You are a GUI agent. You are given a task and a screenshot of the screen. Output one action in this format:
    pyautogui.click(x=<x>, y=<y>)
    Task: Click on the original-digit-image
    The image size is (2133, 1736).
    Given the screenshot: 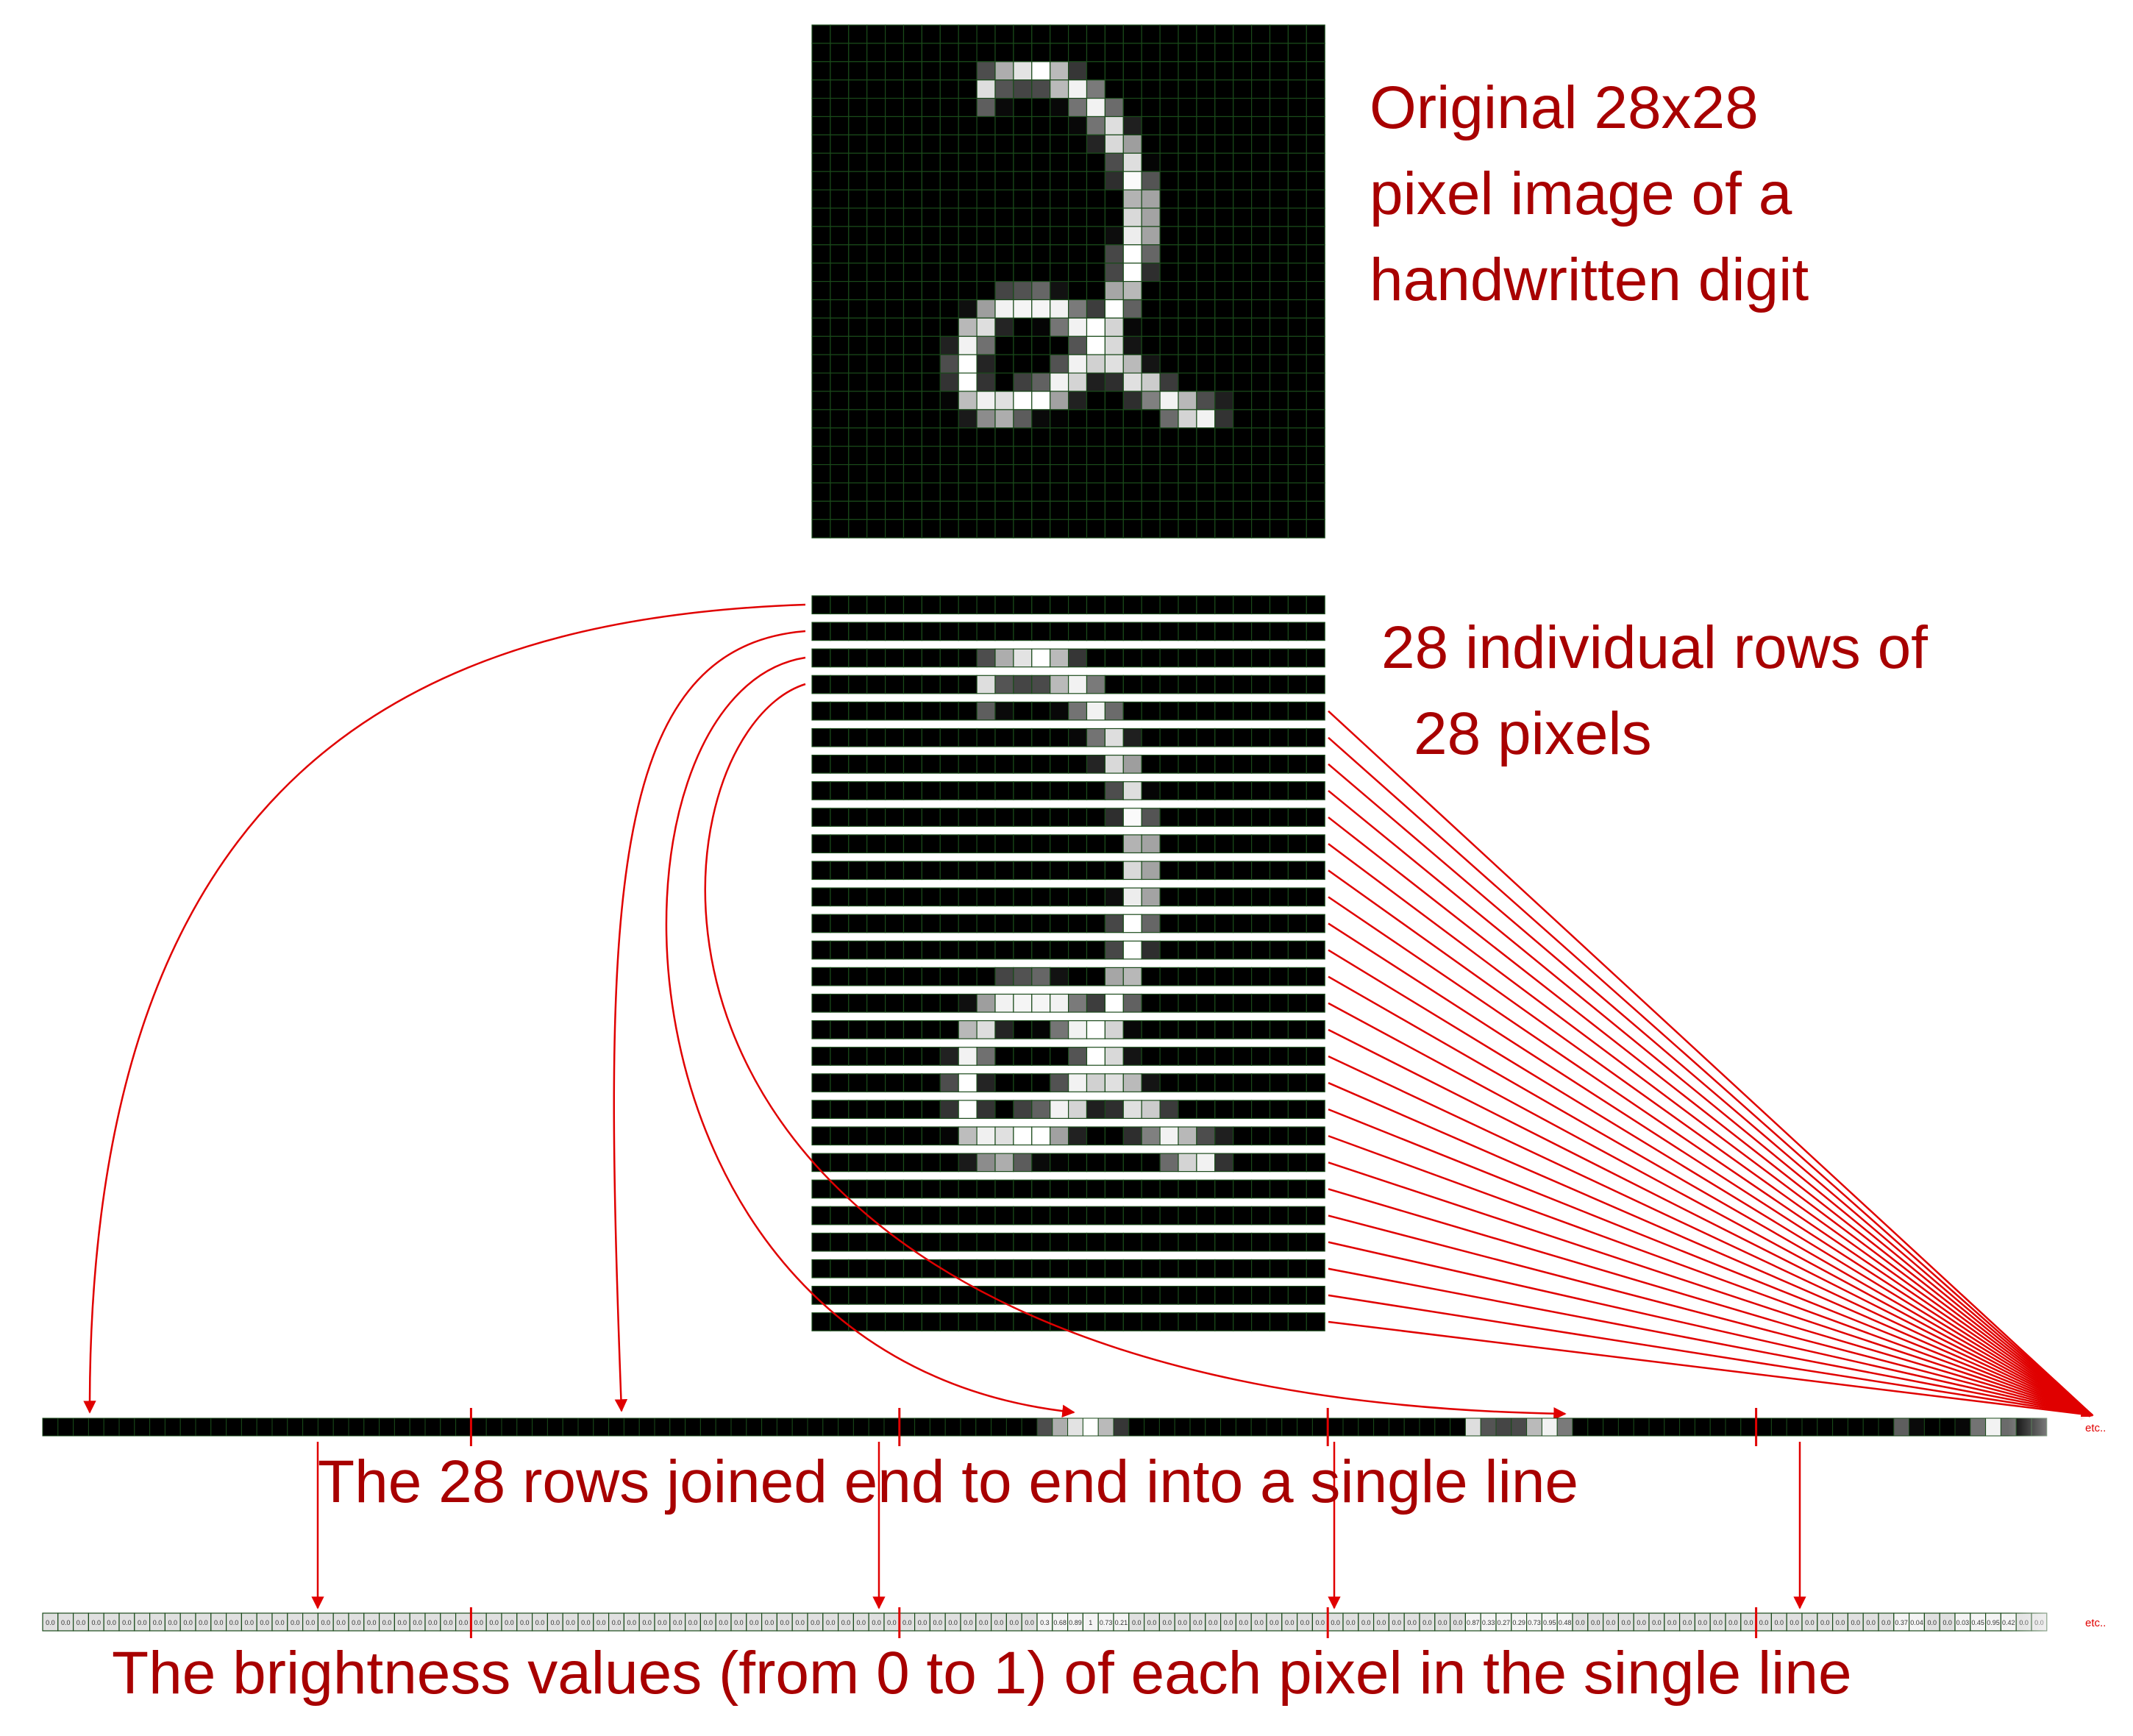 What is the action you would take?
    pyautogui.click(x=1068, y=281)
    